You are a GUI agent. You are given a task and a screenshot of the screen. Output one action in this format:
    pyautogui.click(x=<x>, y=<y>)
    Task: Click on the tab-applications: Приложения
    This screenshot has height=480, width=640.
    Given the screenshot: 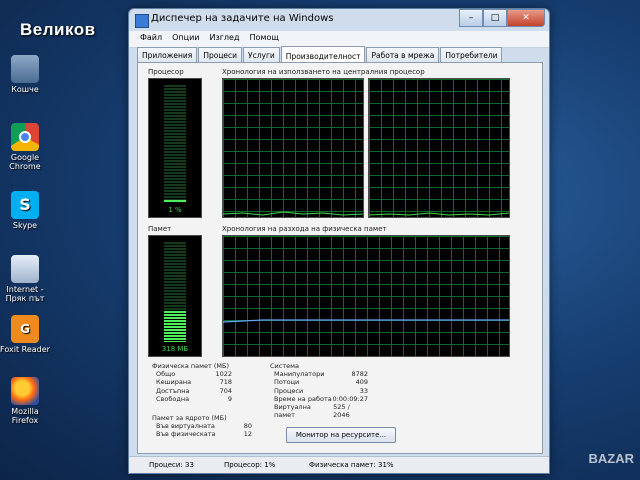 What is the action you would take?
    pyautogui.click(x=167, y=55)
    